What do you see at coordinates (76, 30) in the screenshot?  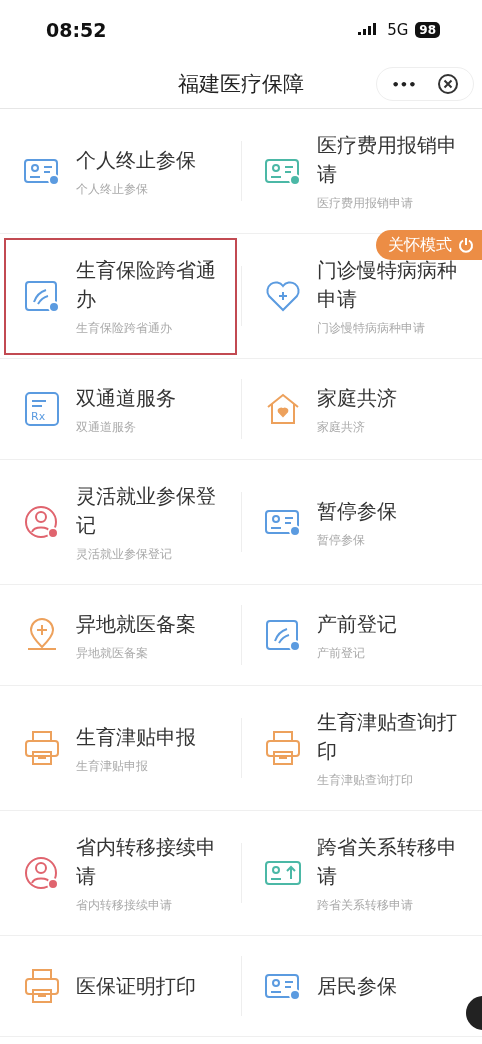 I see `status-time: 08:52` at bounding box center [76, 30].